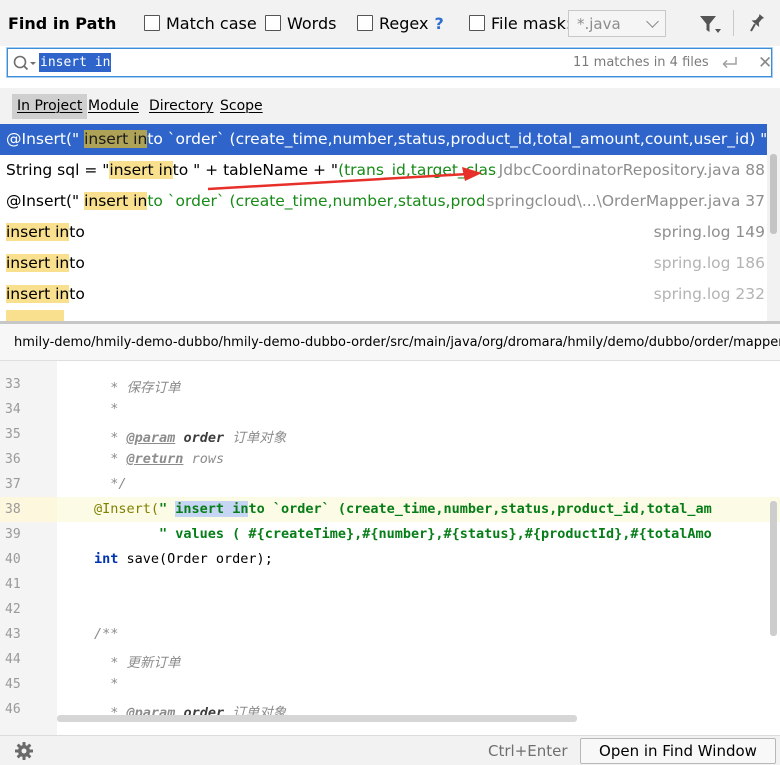 This screenshot has height=765, width=780. What do you see at coordinates (641, 62) in the screenshot?
I see `match-count: 11 matches in 4 files` at bounding box center [641, 62].